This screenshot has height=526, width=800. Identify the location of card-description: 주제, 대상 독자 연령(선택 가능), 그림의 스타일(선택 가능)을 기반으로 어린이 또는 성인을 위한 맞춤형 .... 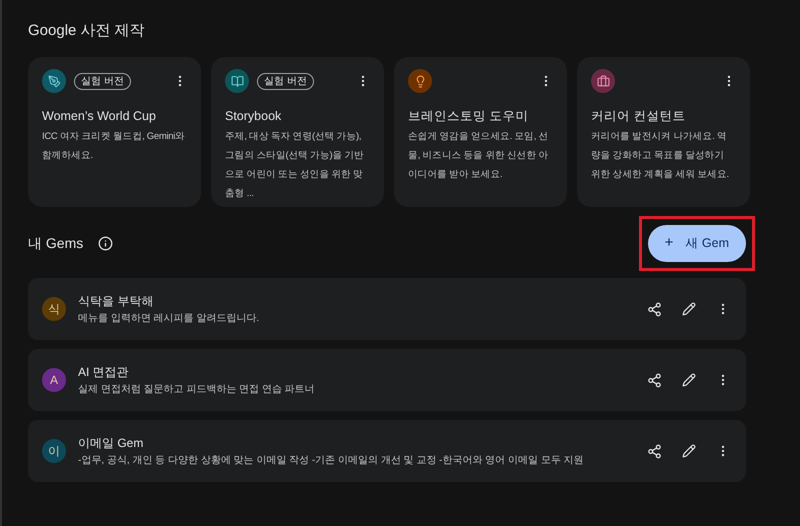
(295, 165).